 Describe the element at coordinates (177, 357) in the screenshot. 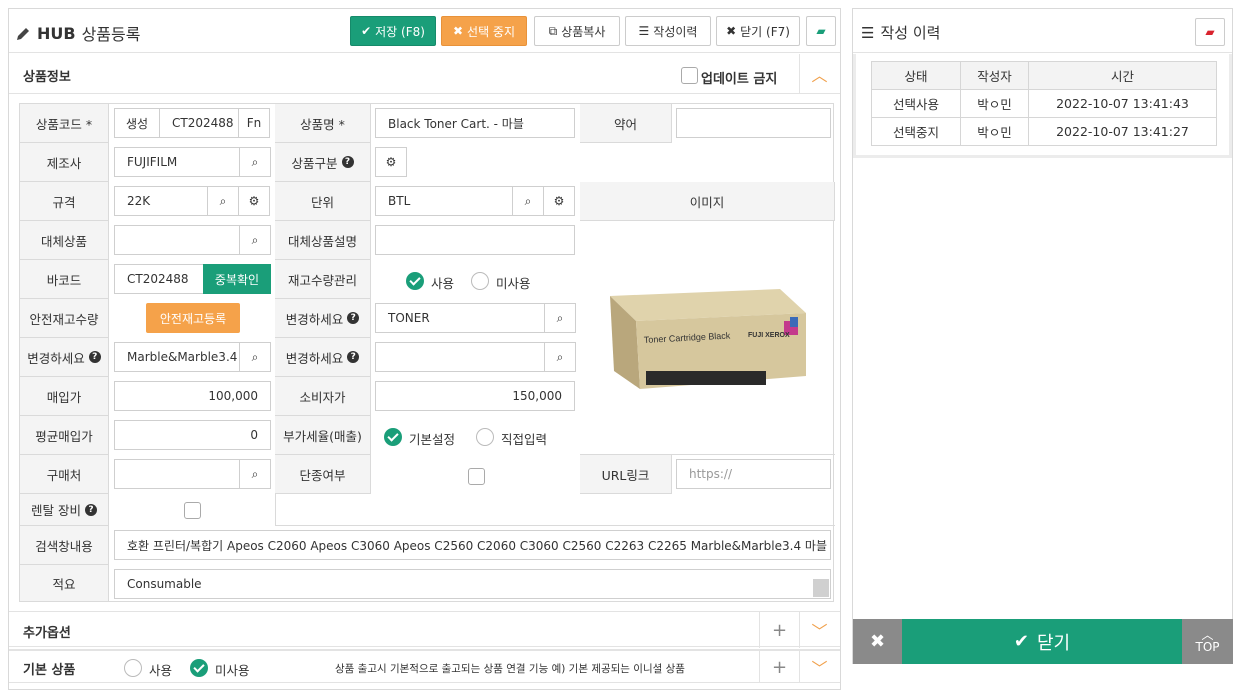

I see `change2-input: Marble&Marble3.4` at that location.